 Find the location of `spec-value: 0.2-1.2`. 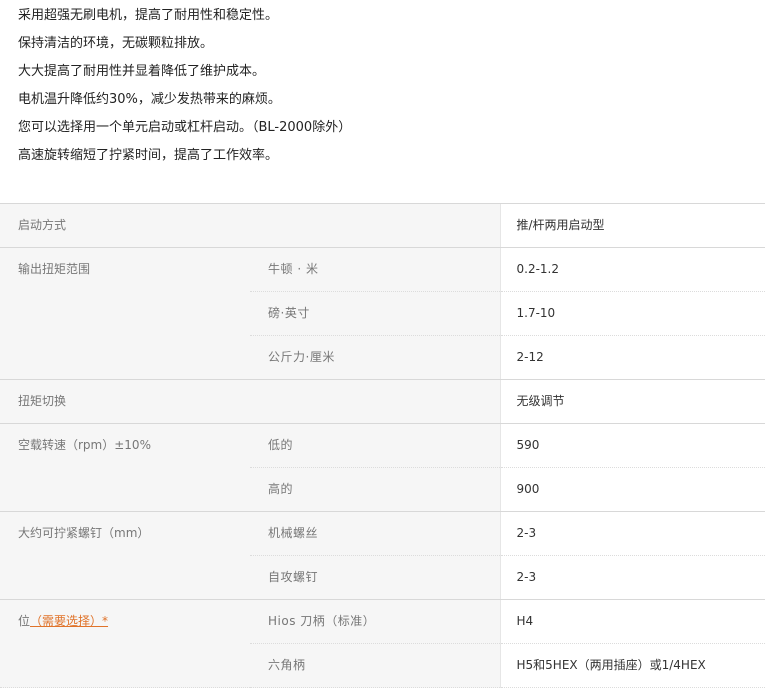

spec-value: 0.2-1.2 is located at coordinates (632, 269).